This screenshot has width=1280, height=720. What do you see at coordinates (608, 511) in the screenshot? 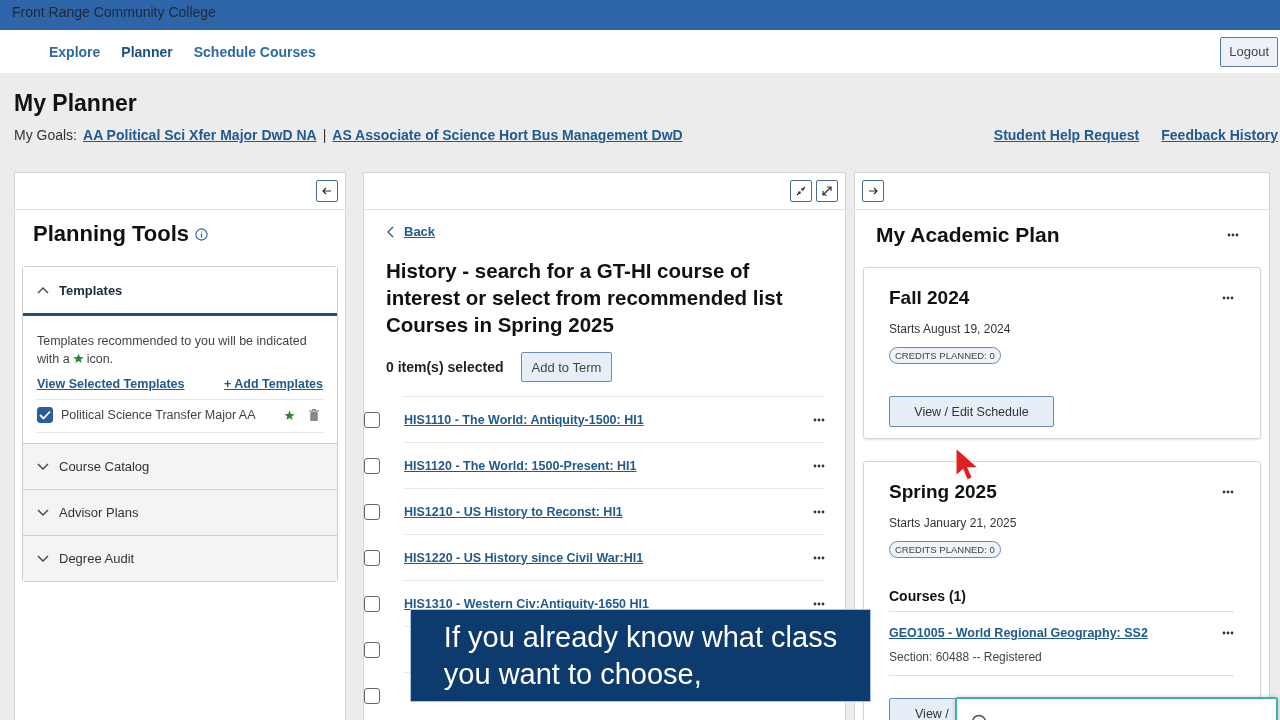
I see `course-link: HIS1210 - US History to Reconst: HI1` at bounding box center [608, 511].